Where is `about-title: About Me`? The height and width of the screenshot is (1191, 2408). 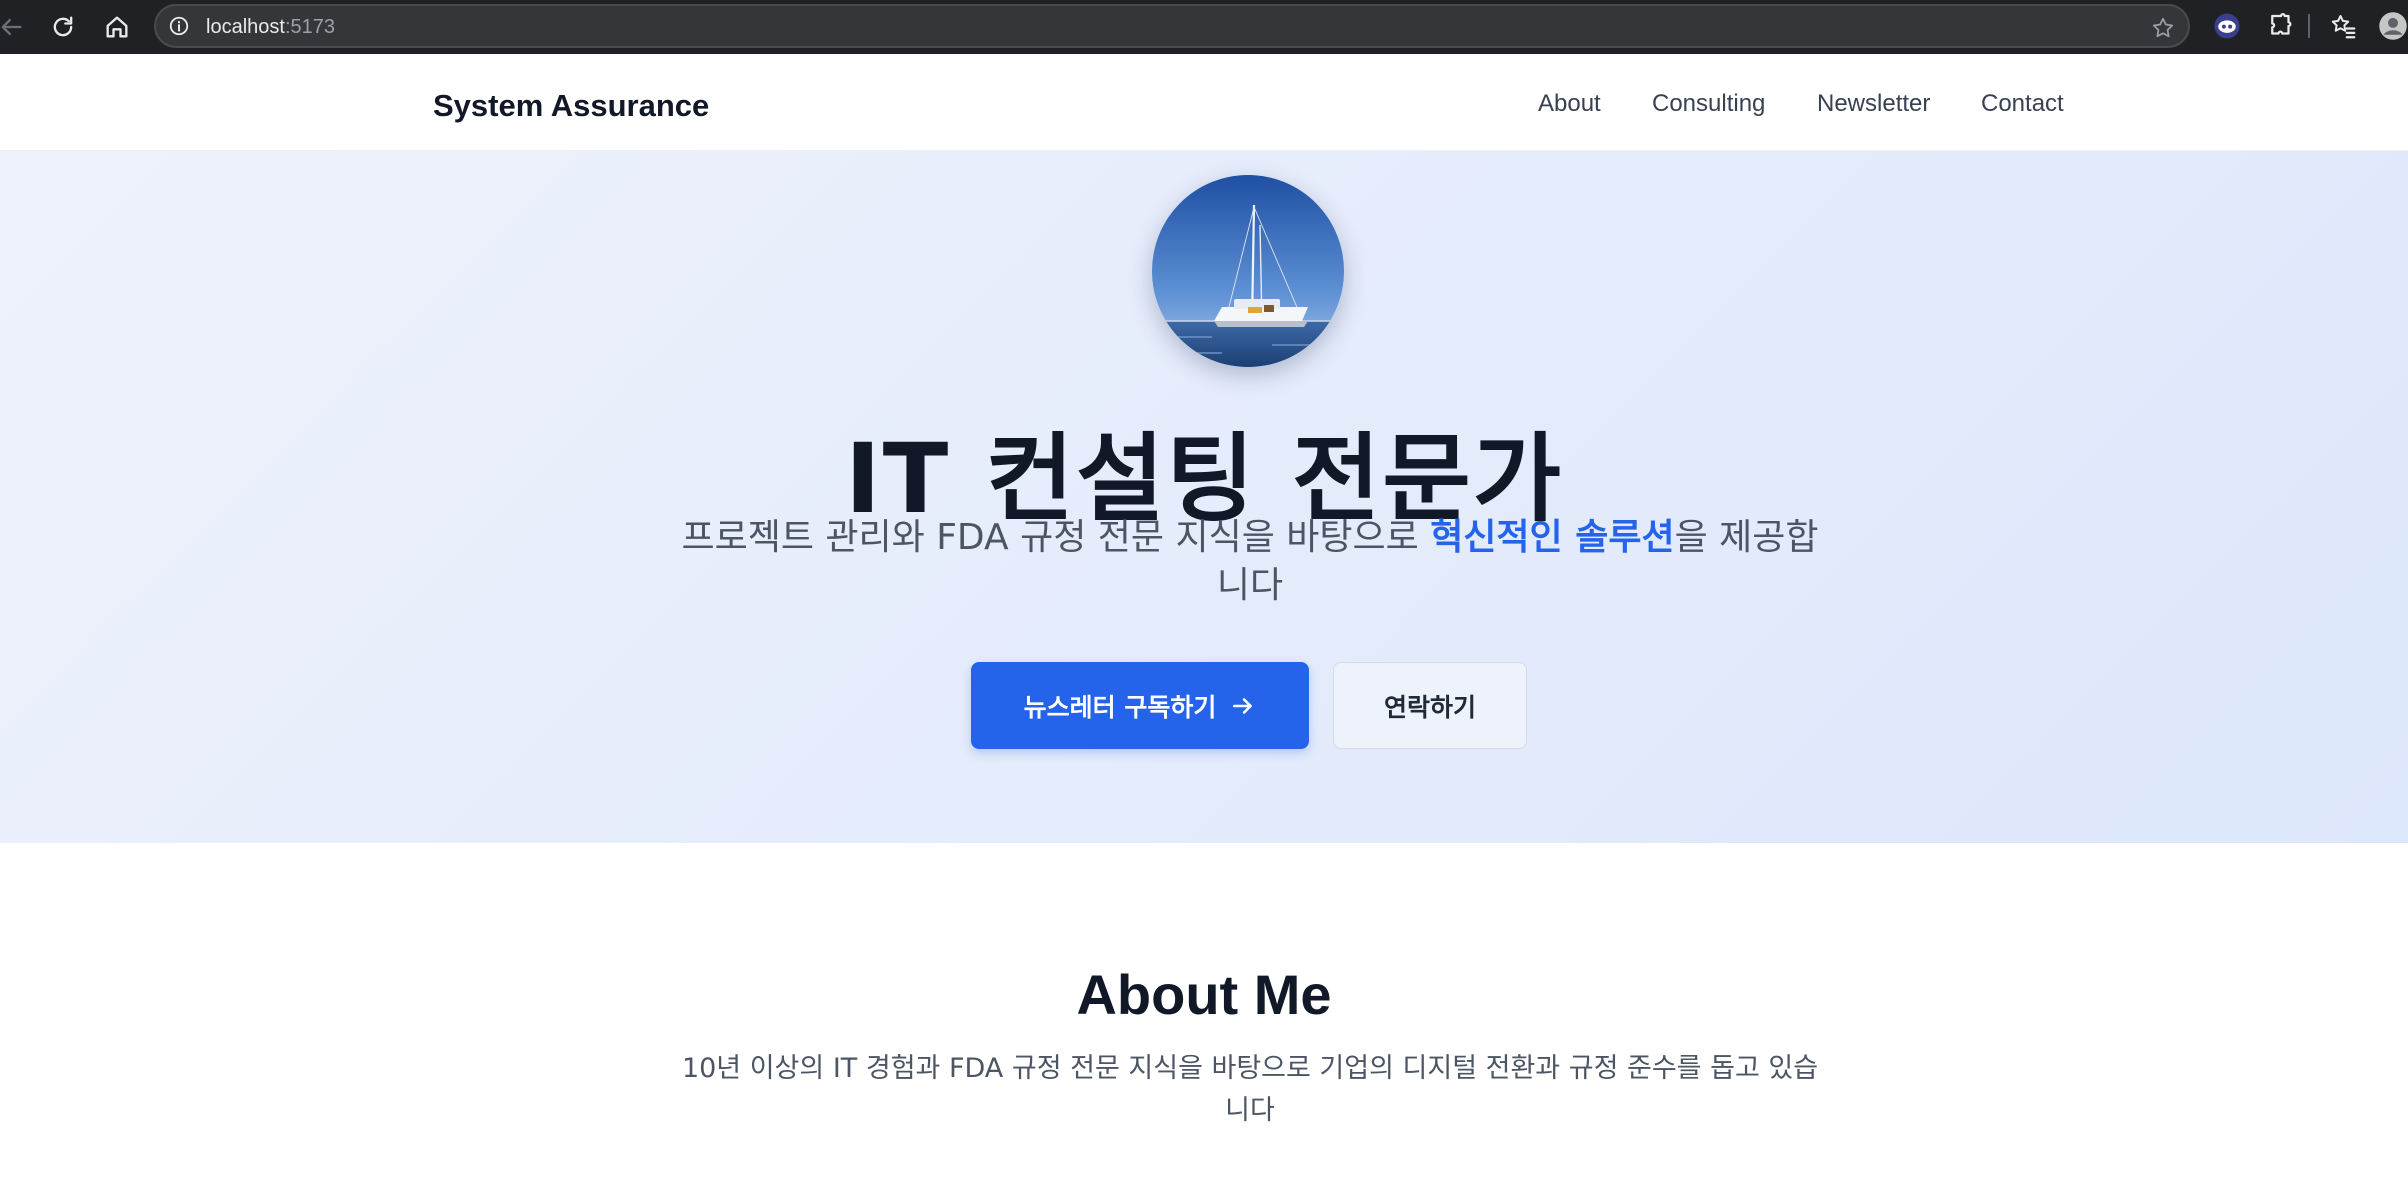 about-title: About Me is located at coordinates (1204, 994).